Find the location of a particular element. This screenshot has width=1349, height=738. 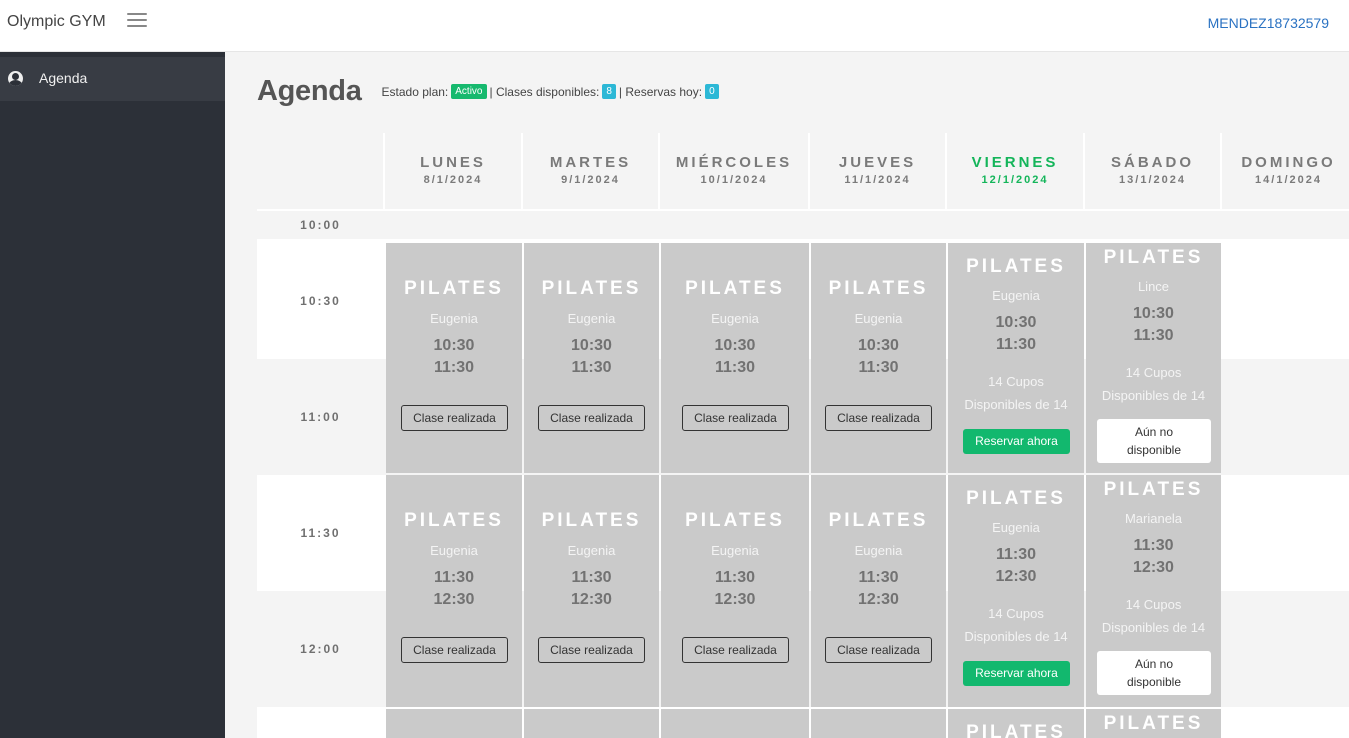

class-card-miercoles: PILATES Eugenia 10:30 11:30 Clase realizada is located at coordinates (735, 358).